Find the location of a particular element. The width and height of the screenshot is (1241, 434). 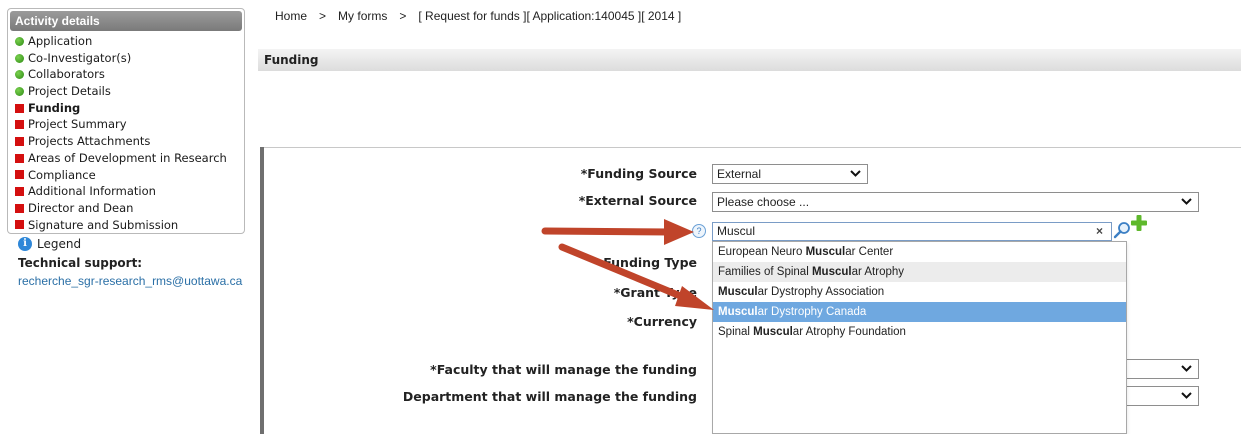

tech-support-label: Technical support: is located at coordinates (80, 263).